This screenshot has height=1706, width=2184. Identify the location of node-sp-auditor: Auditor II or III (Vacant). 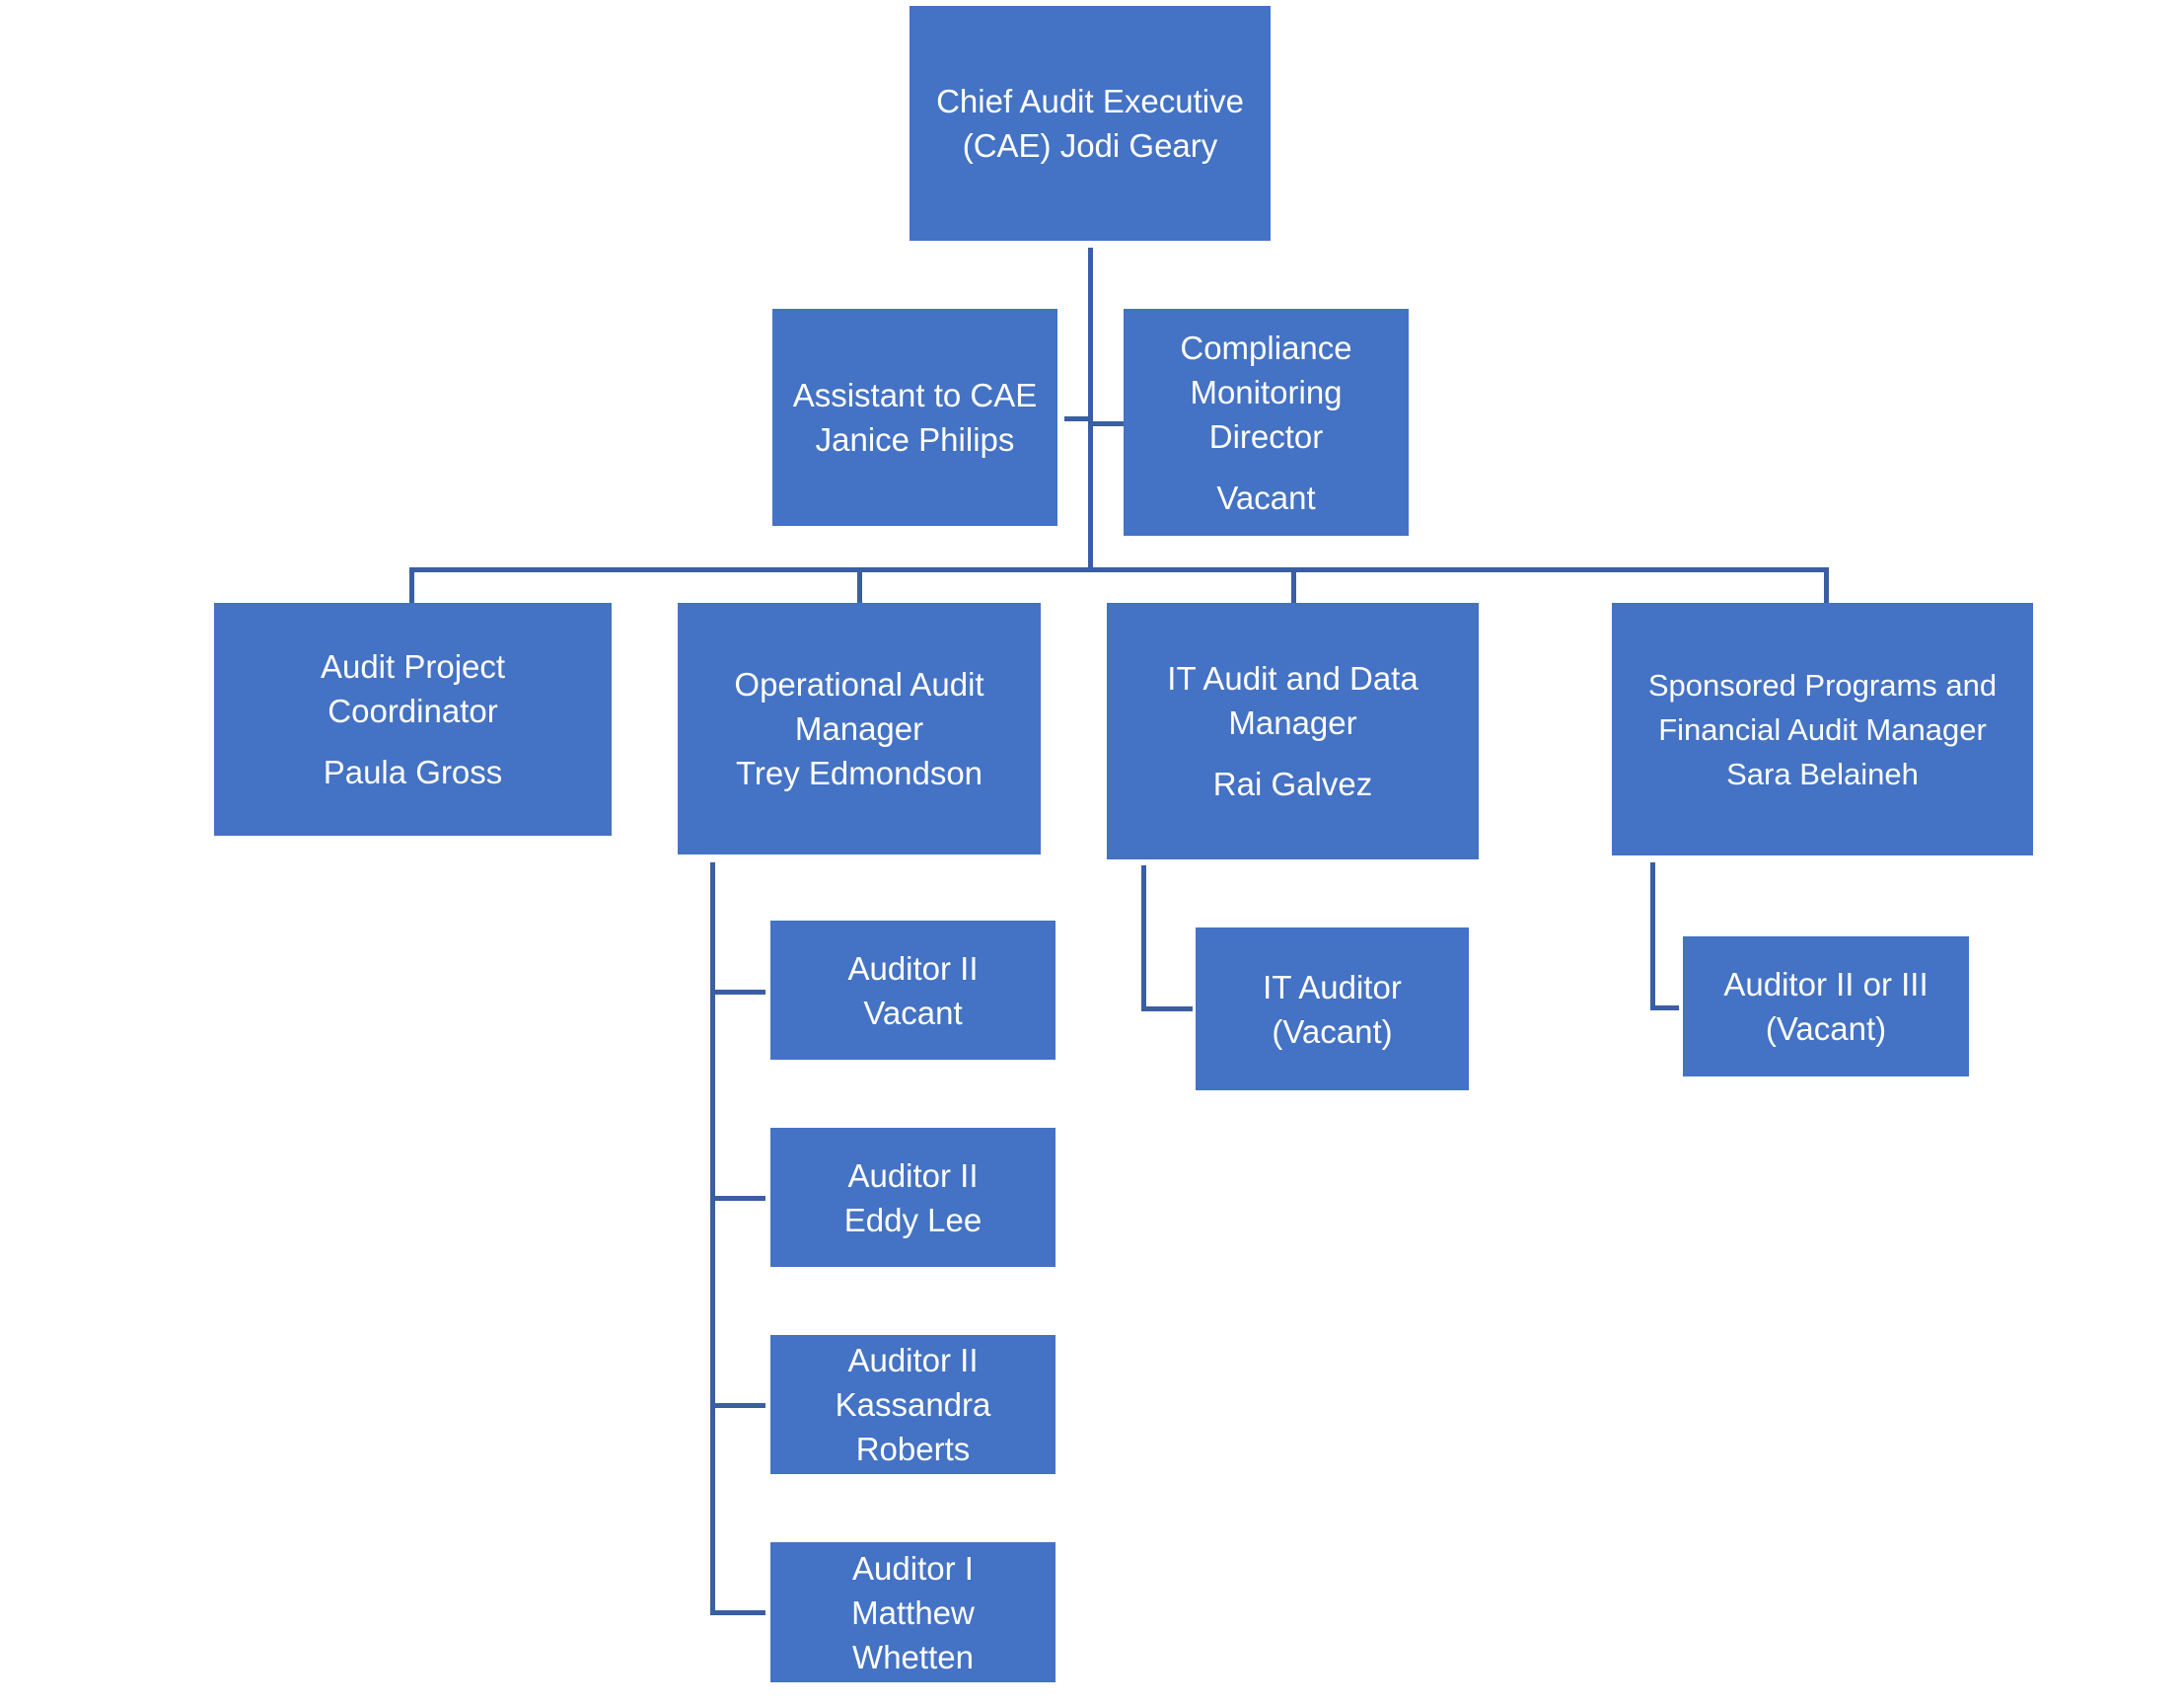
(1826, 1006).